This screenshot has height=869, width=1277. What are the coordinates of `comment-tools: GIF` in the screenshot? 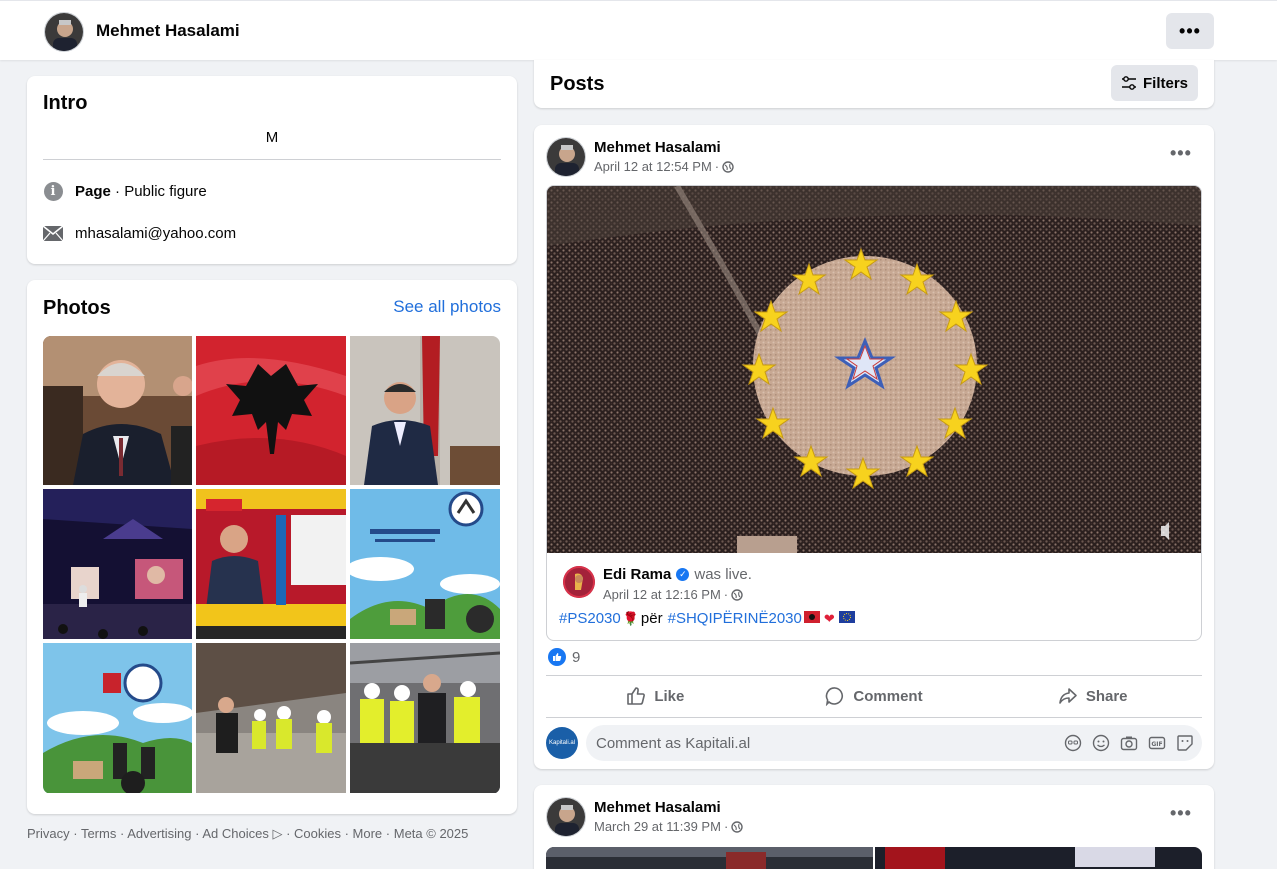 It's located at (1129, 743).